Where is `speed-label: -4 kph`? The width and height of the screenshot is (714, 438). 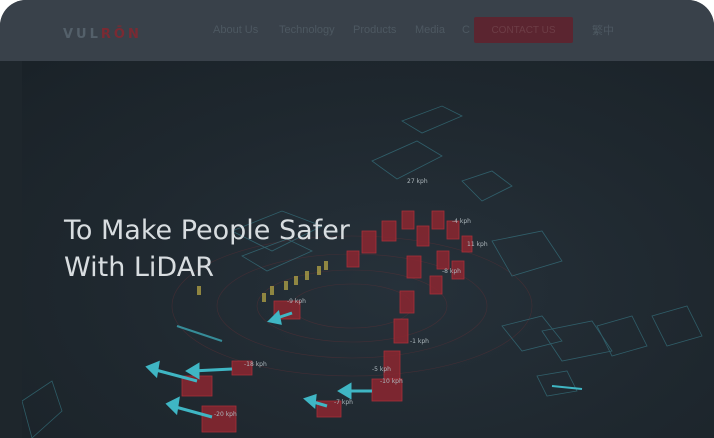
speed-label: -4 kph is located at coordinates (461, 221).